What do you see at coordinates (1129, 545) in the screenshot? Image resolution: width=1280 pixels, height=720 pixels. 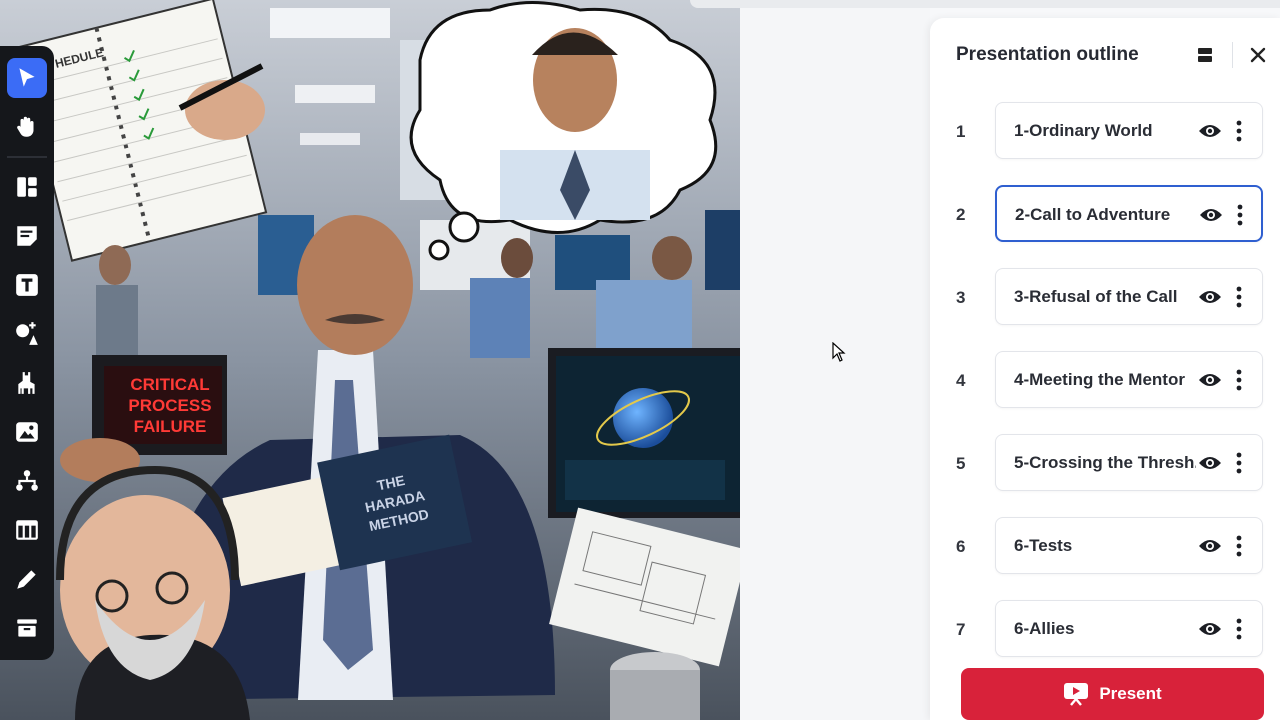 I see `slide-card: 6-Tests` at bounding box center [1129, 545].